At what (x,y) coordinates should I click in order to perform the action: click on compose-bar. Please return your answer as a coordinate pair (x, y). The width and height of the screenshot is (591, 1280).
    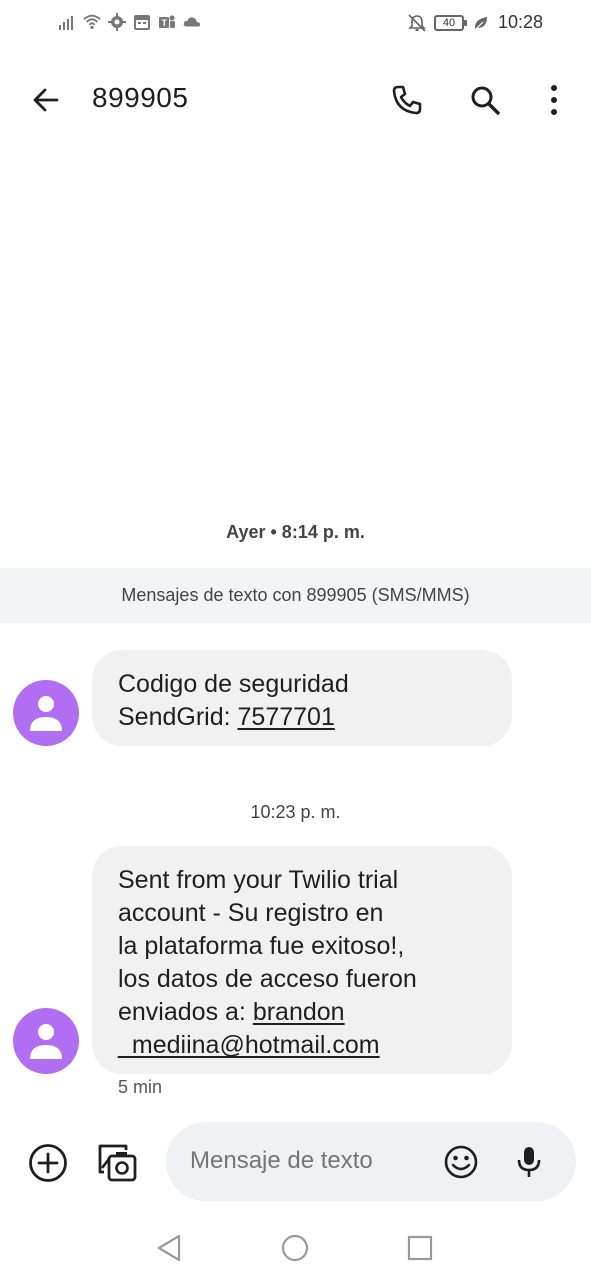
    Looking at the image, I should click on (295, 1162).